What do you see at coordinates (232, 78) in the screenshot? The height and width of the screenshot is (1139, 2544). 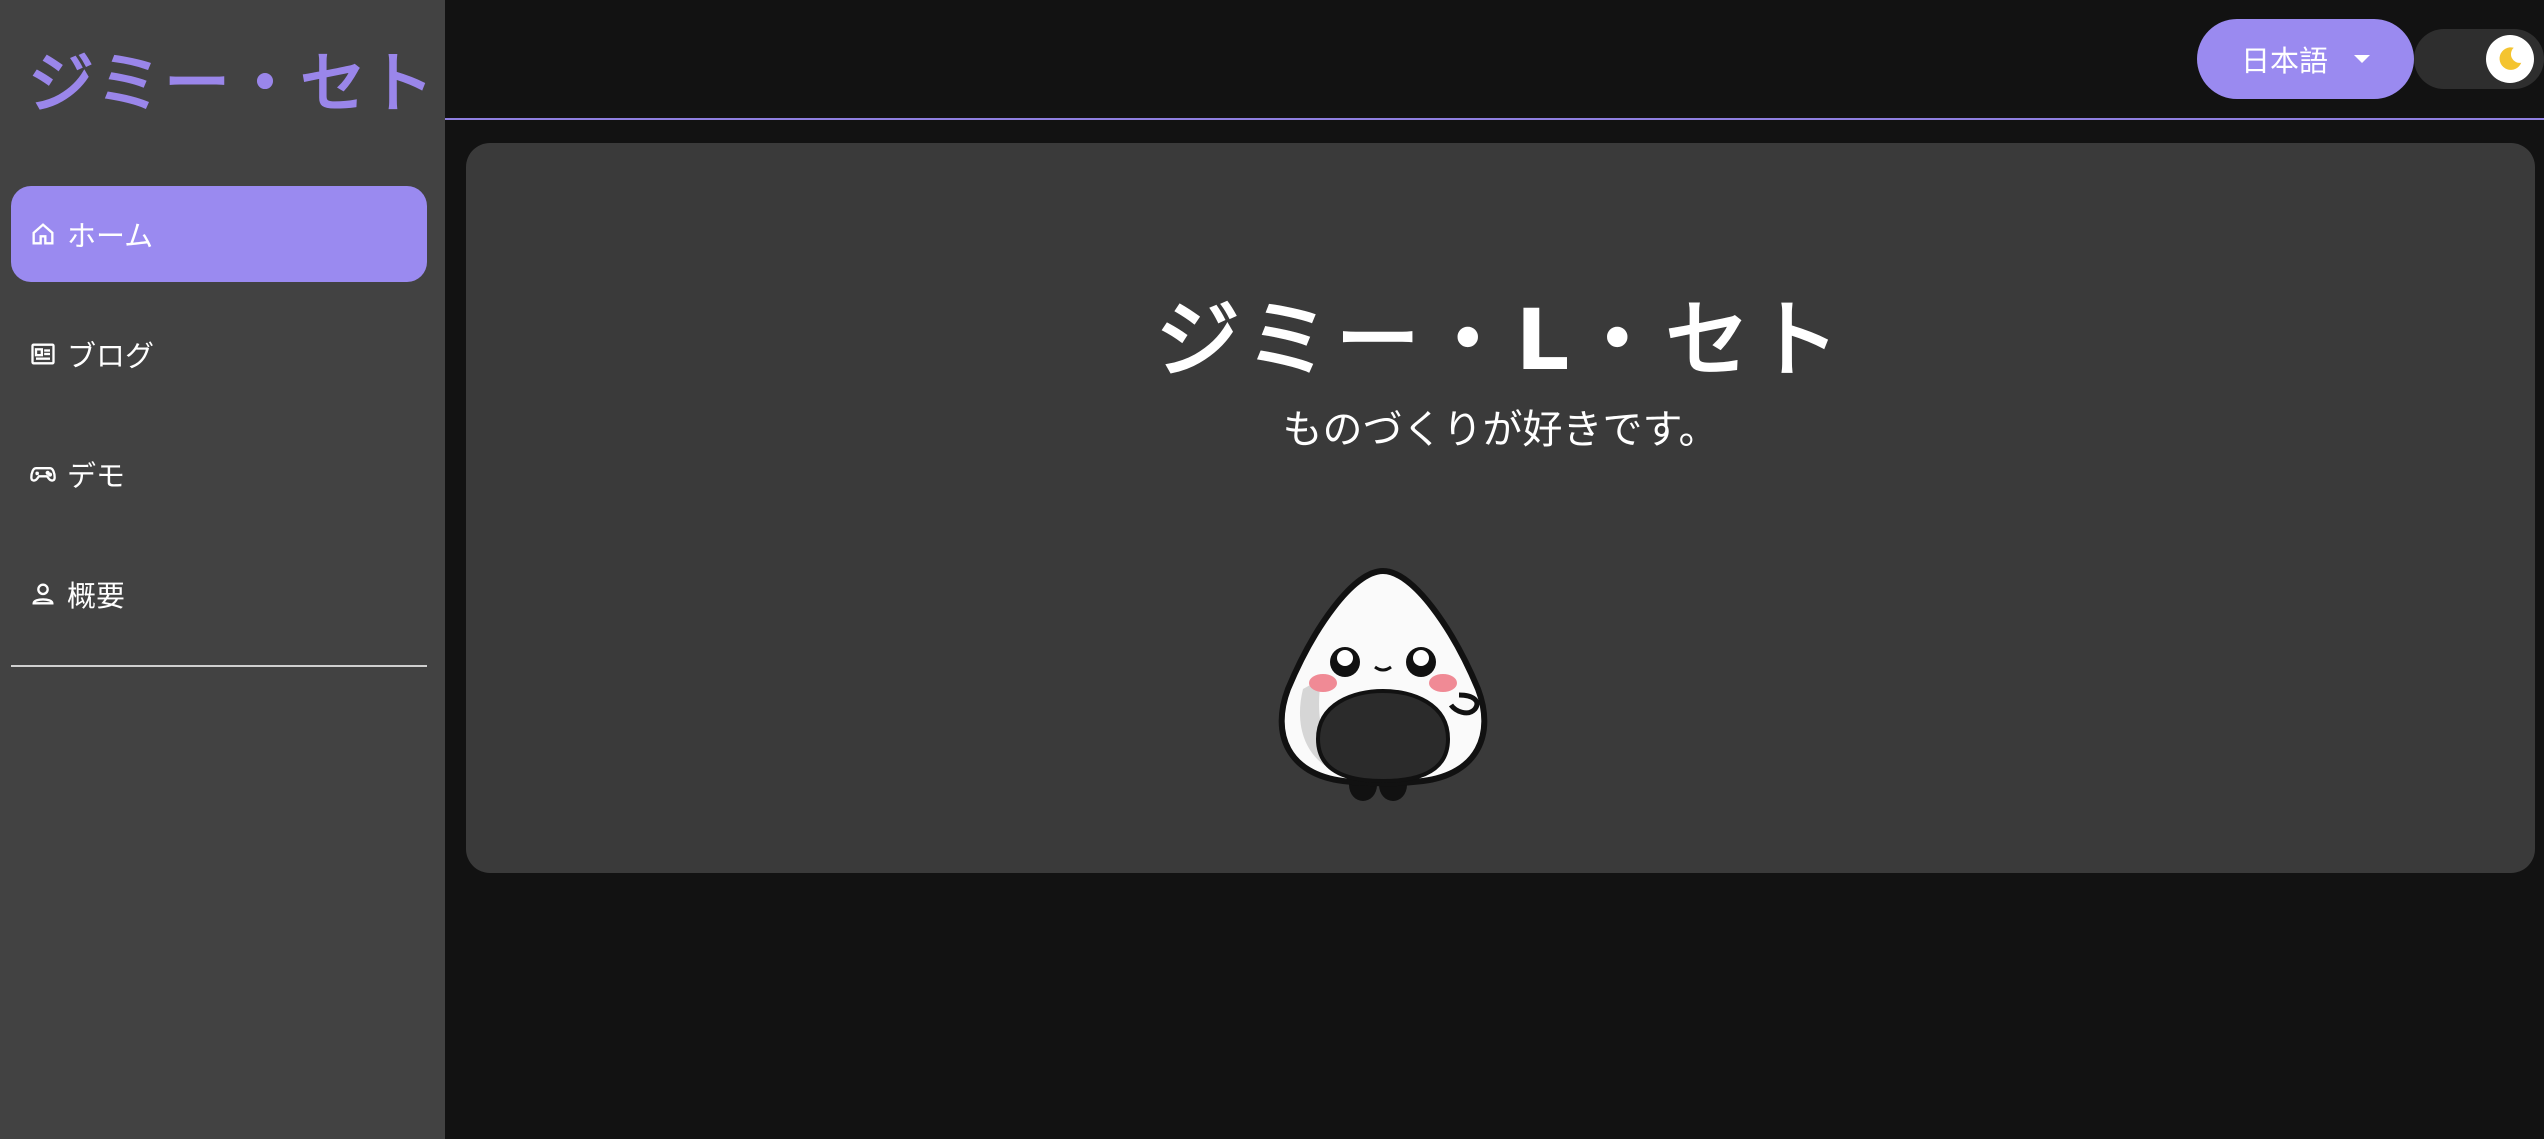 I see `brand-title: ジミー・セト` at bounding box center [232, 78].